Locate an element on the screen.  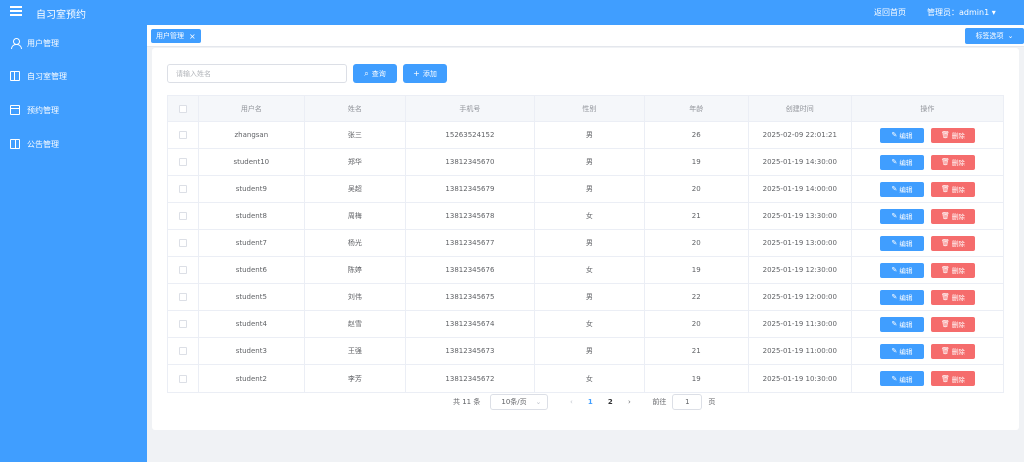
goto-page-input: 1 is located at coordinates (687, 402).